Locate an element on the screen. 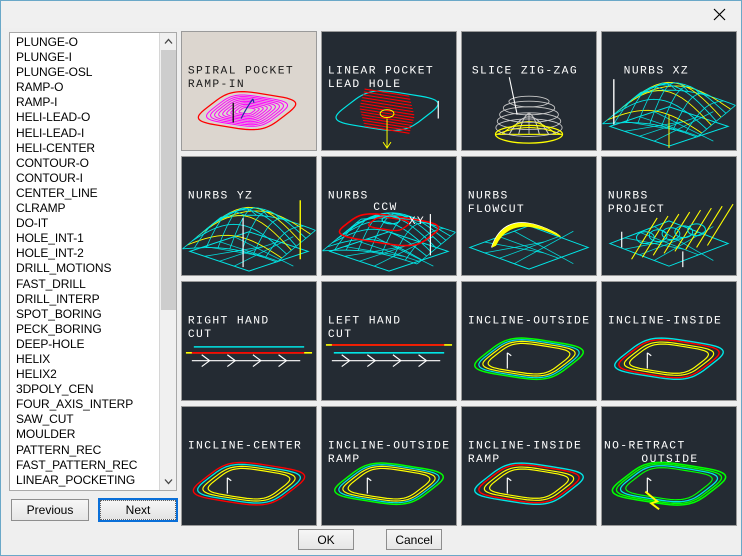  list-item: HOLE_INT-1 is located at coordinates (86, 238).